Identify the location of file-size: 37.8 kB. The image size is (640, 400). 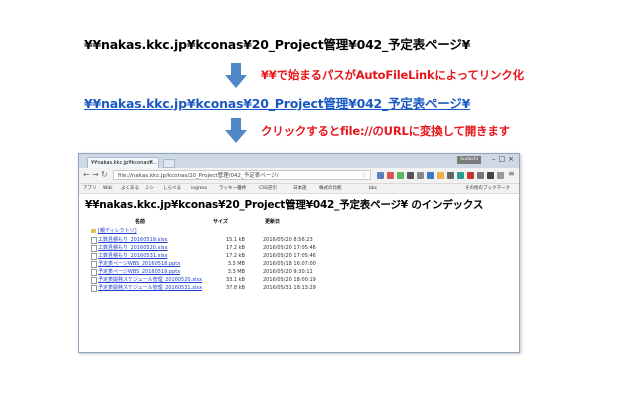
(235, 288).